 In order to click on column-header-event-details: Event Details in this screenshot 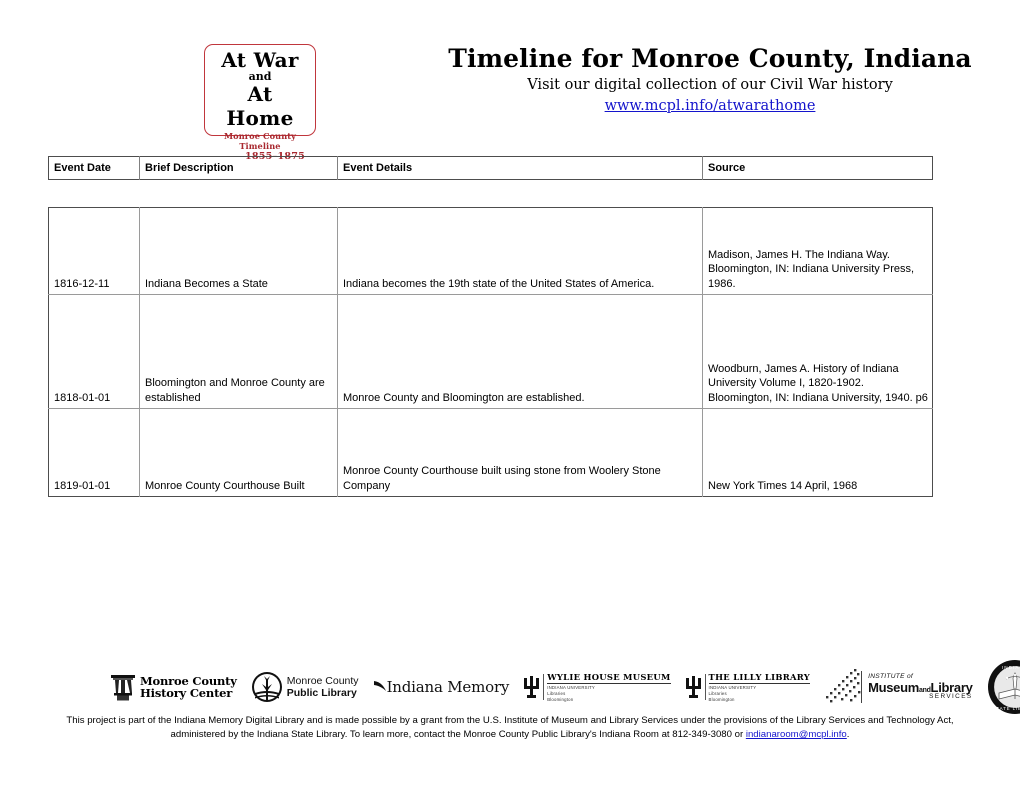, I will do `click(520, 168)`.